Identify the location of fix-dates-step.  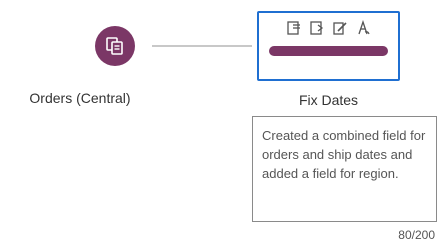
(328, 46).